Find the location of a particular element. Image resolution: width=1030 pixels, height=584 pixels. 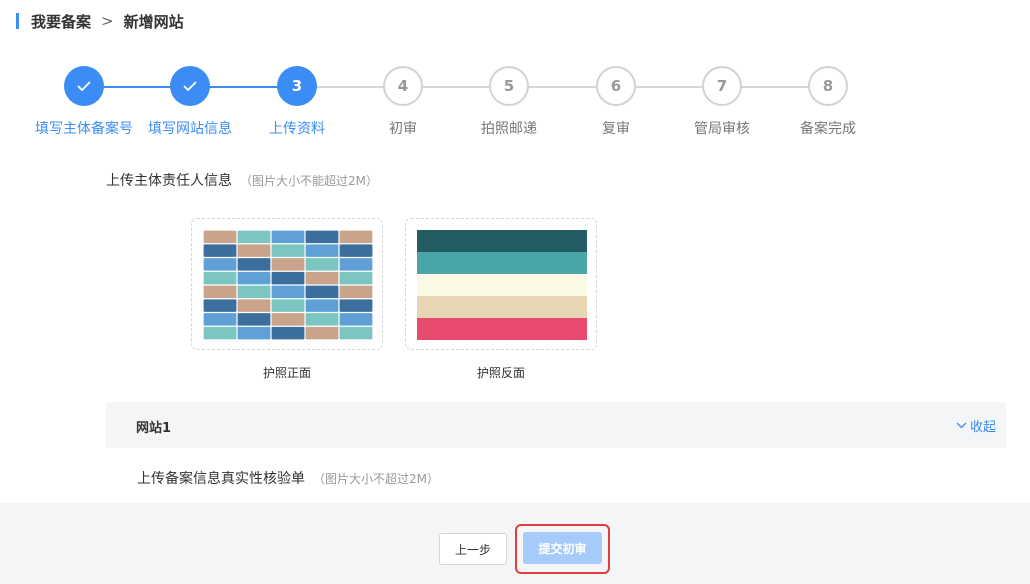

collapse-toggle: 收起 is located at coordinates (976, 425).